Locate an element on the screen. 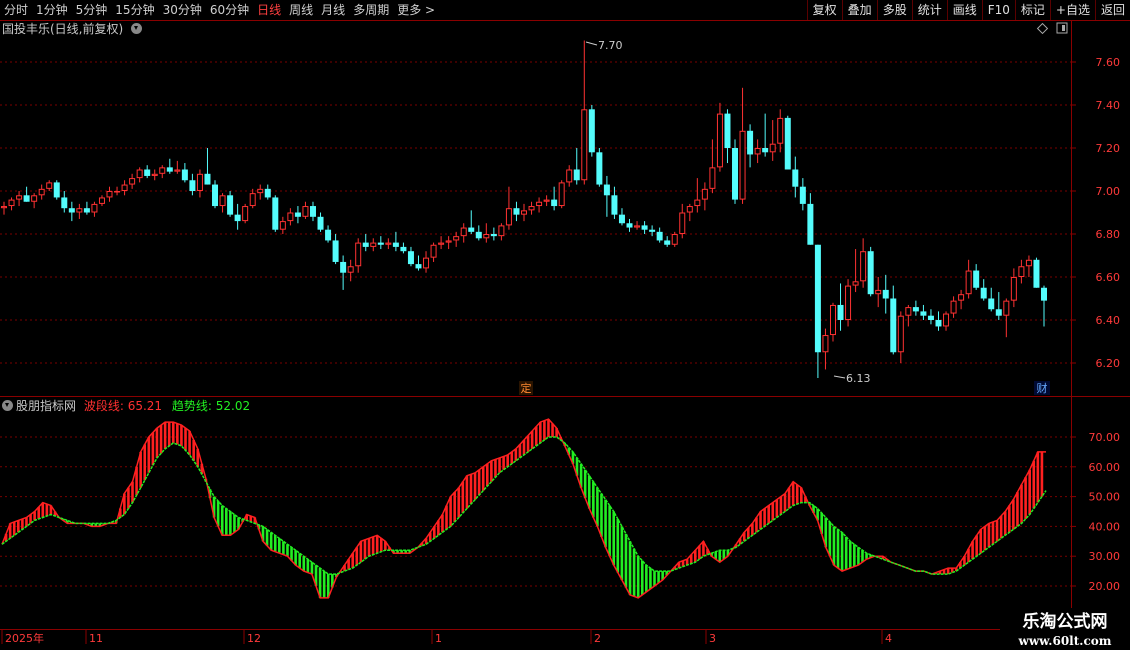  indicator-axis: 70.00 60.00 50.00 40.00 30.00 20.00 is located at coordinates (1095, 512).